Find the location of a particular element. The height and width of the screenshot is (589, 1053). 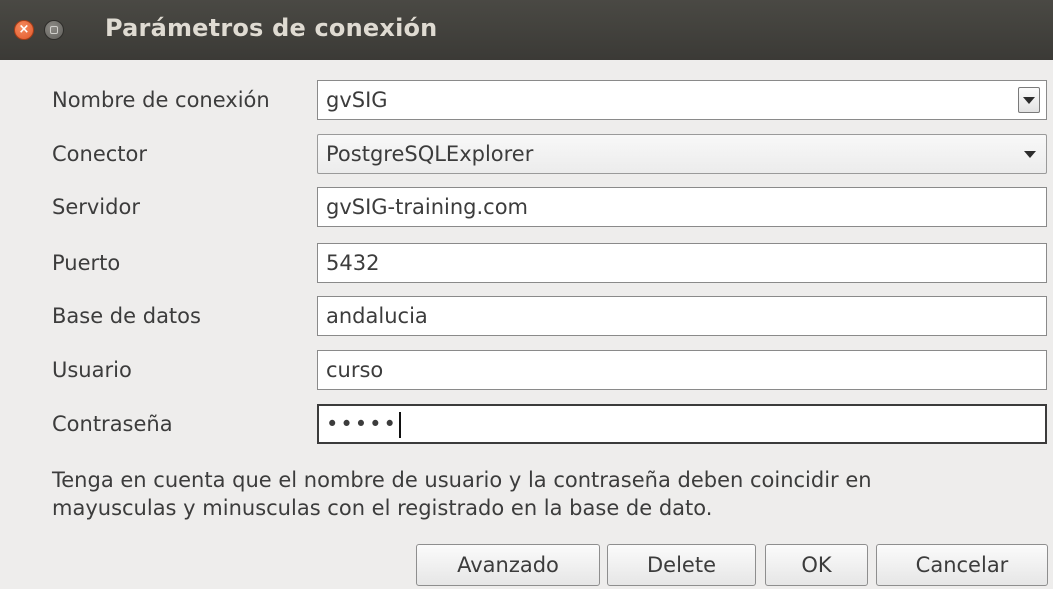

user-field: curso is located at coordinates (682, 370).